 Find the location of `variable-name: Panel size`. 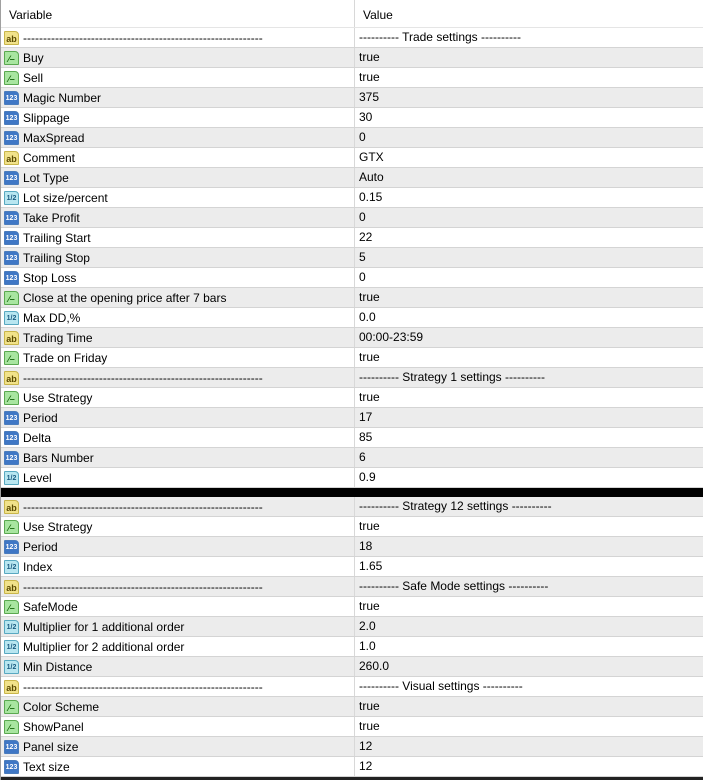

variable-name: Panel size is located at coordinates (51, 746).